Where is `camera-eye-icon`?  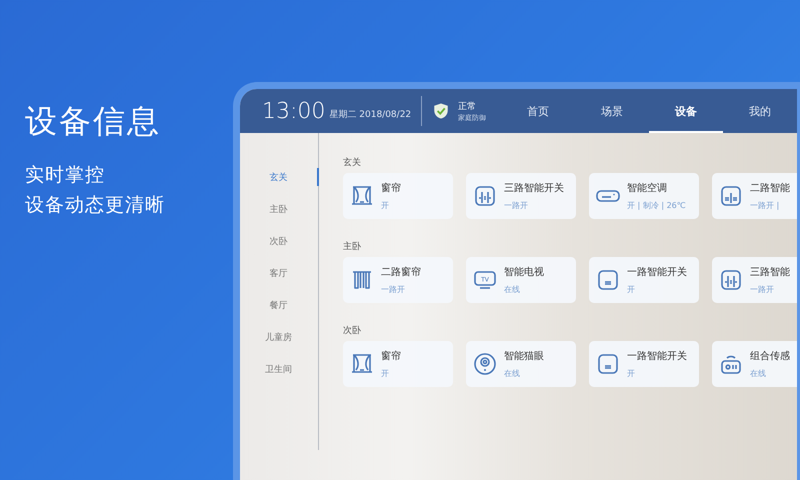 camera-eye-icon is located at coordinates (485, 364).